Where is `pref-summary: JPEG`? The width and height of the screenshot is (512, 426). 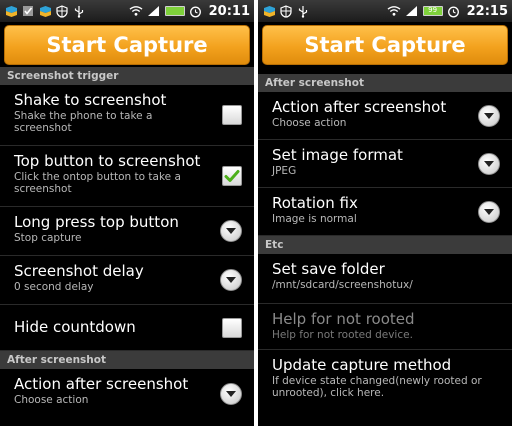 pref-summary: JPEG is located at coordinates (284, 171).